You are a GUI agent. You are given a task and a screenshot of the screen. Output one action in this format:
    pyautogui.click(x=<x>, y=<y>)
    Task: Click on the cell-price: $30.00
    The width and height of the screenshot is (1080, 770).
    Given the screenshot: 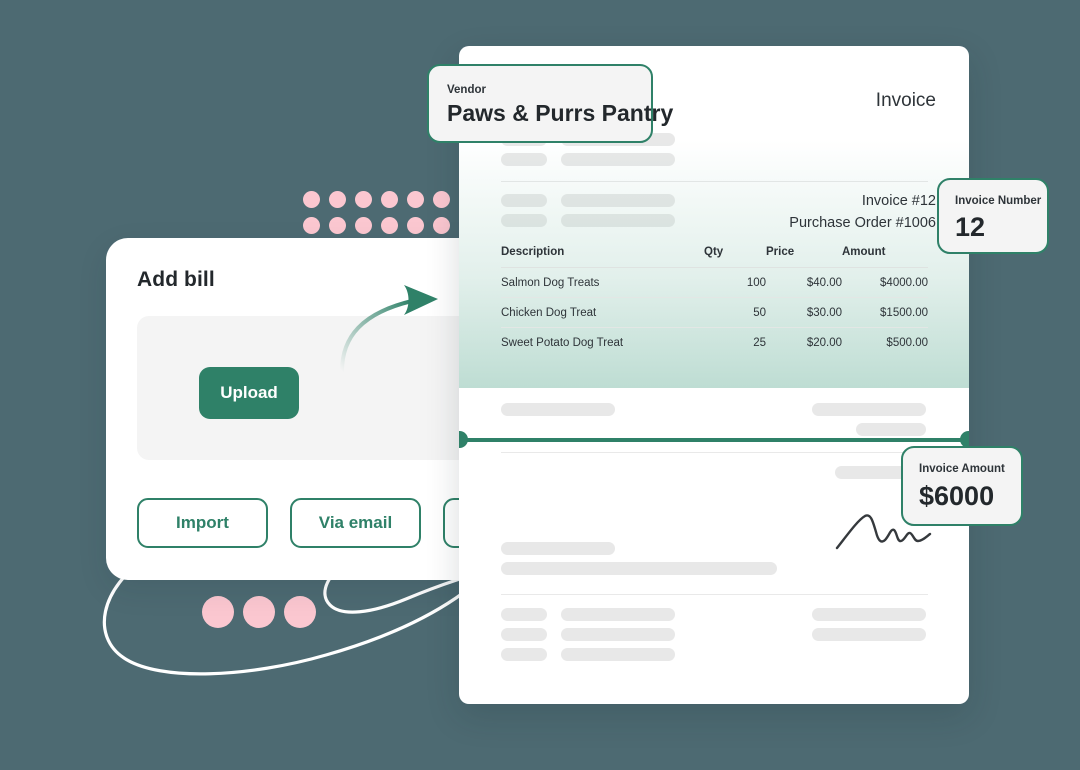 What is the action you would take?
    pyautogui.click(x=804, y=312)
    